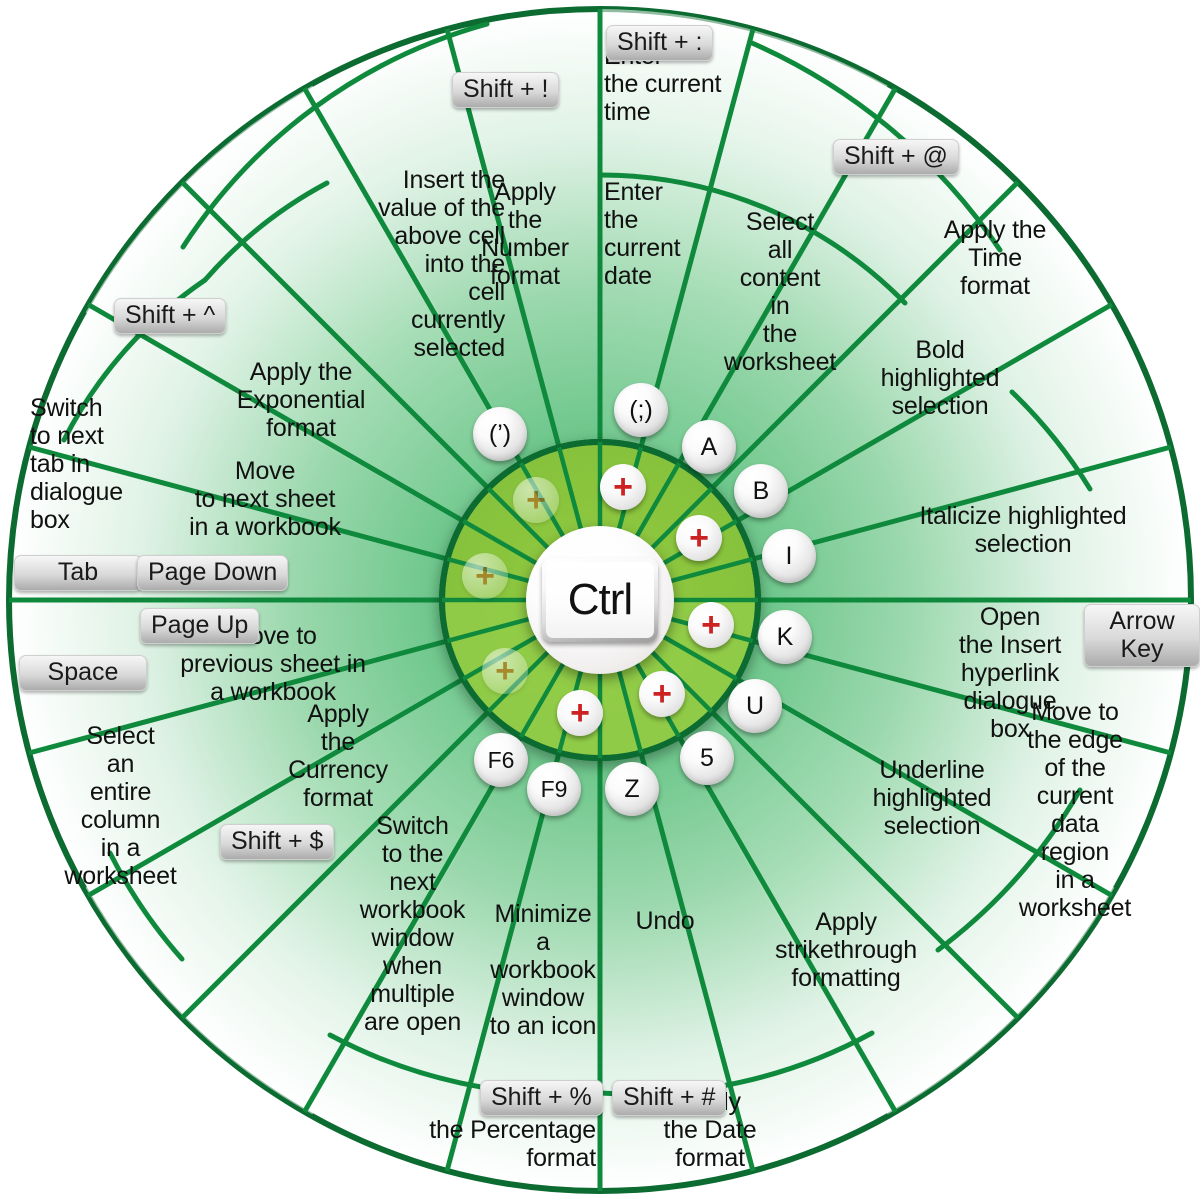 Image resolution: width=1200 pixels, height=1200 pixels. What do you see at coordinates (200, 626) in the screenshot?
I see `keycap-page-up: Page Up` at bounding box center [200, 626].